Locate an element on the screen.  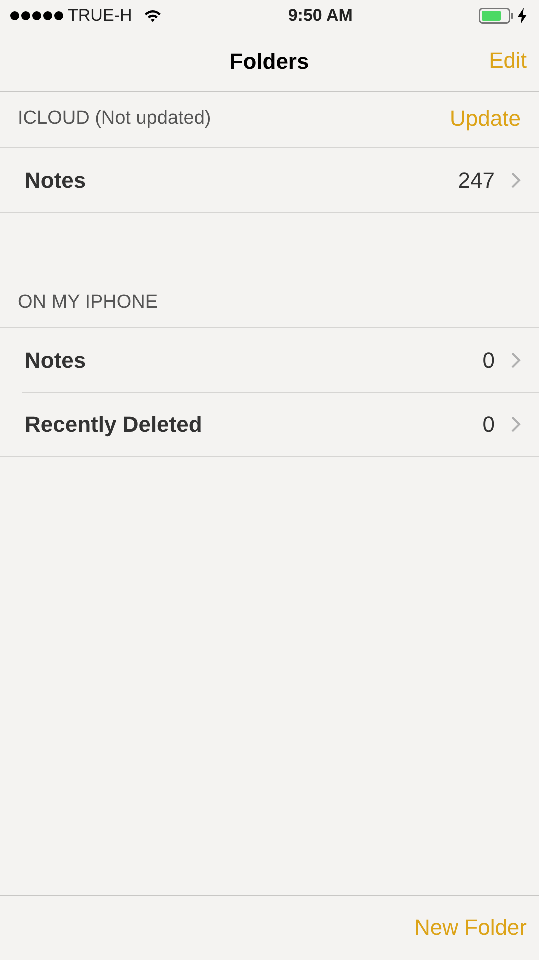
folder-row: Recently Deleted 0 is located at coordinates (269, 424).